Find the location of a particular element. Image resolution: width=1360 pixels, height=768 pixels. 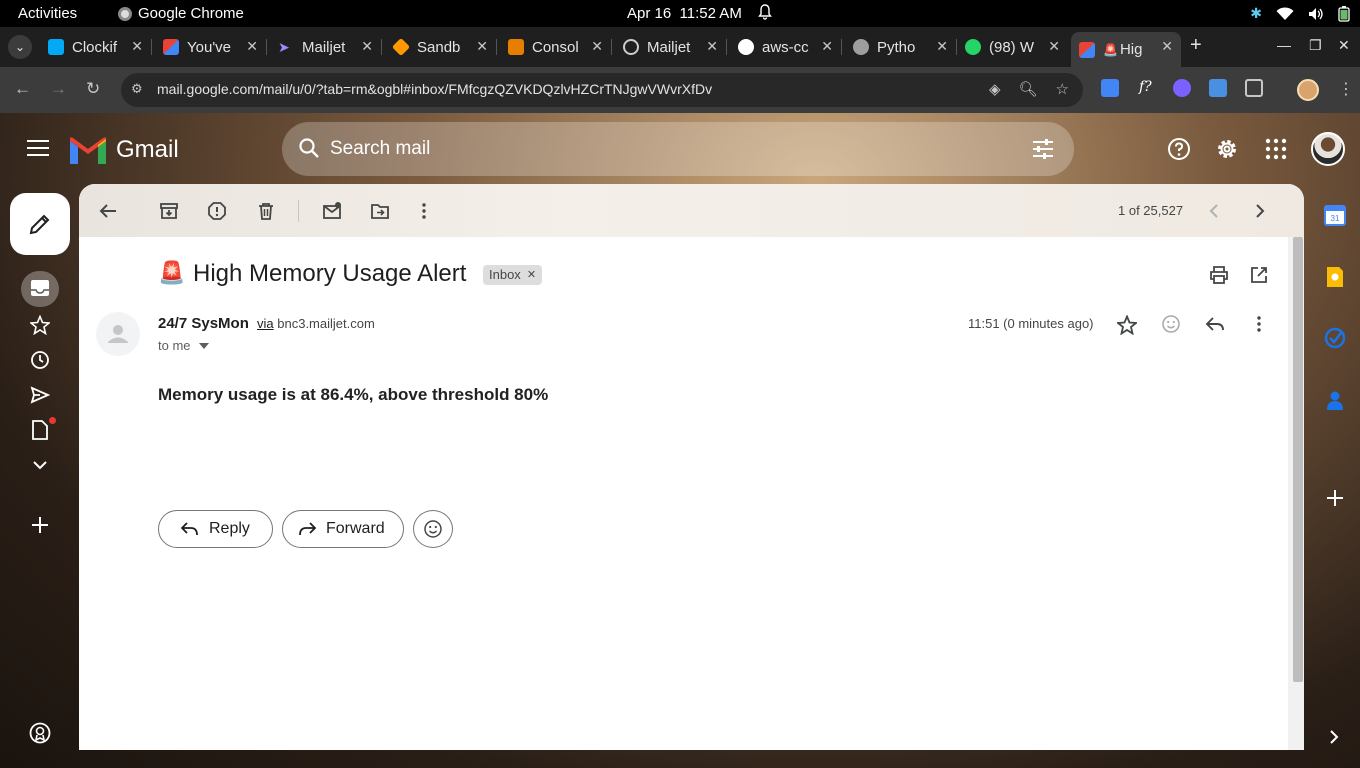

new-tab-button: + is located at coordinates (1196, 45).